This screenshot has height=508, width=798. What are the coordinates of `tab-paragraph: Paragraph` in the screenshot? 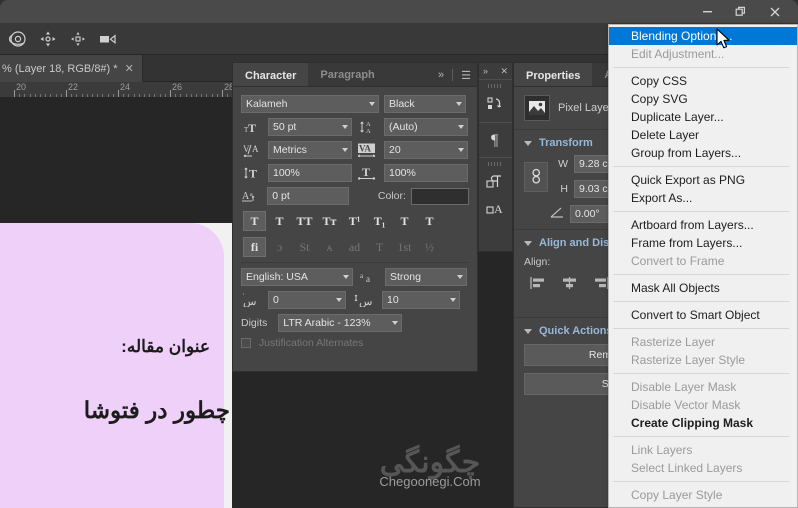 It's located at (347, 74).